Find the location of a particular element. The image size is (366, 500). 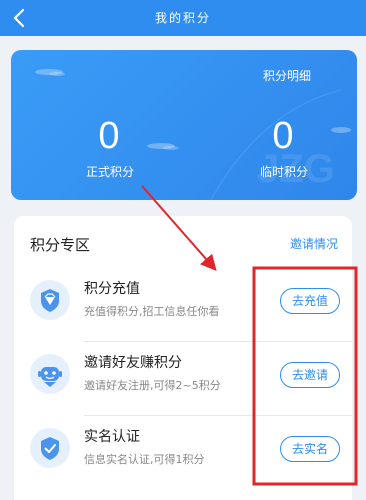

list-item-realname: 实名认证 信息实名认证,可得1积分 去实名 is located at coordinates (183, 453).